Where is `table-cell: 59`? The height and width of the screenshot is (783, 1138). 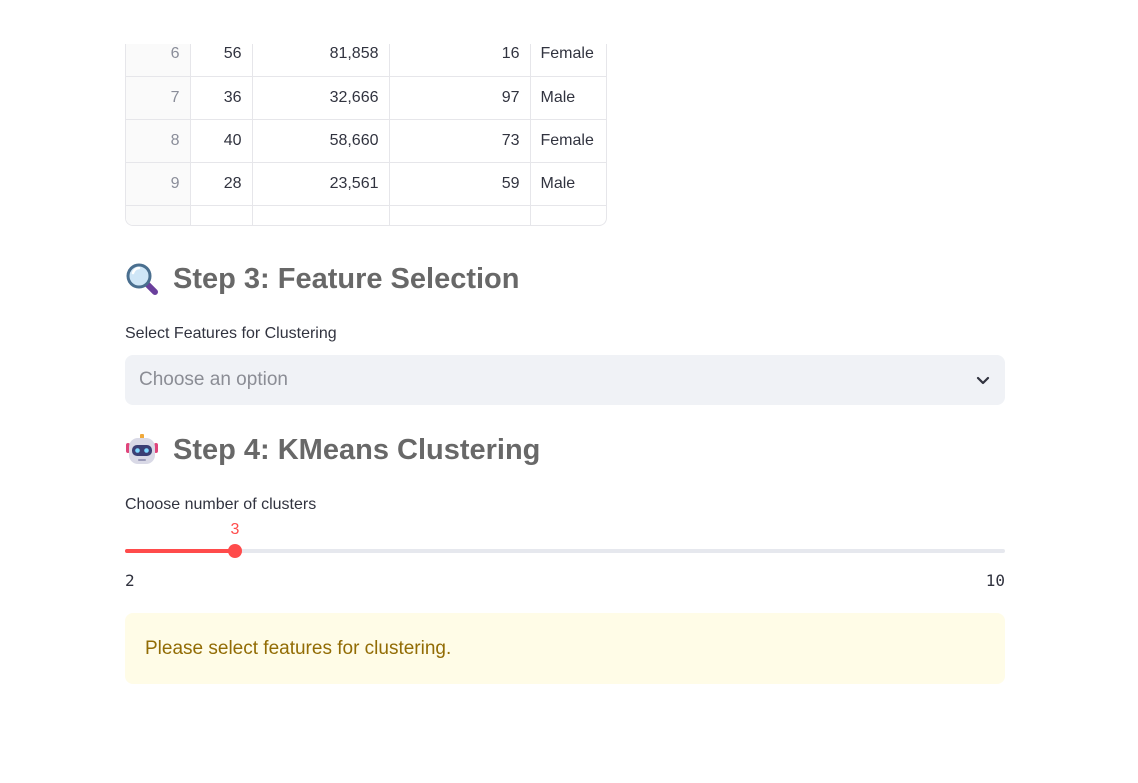 table-cell: 59 is located at coordinates (460, 184).